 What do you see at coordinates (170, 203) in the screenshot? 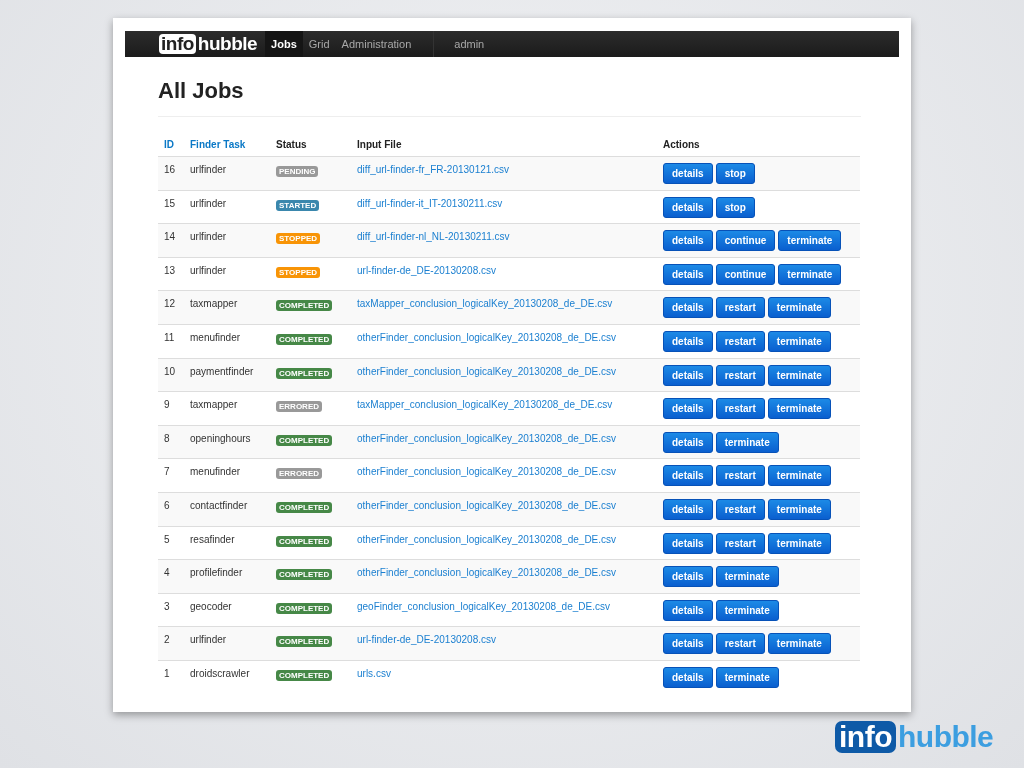
I see `id-text: 15` at bounding box center [170, 203].